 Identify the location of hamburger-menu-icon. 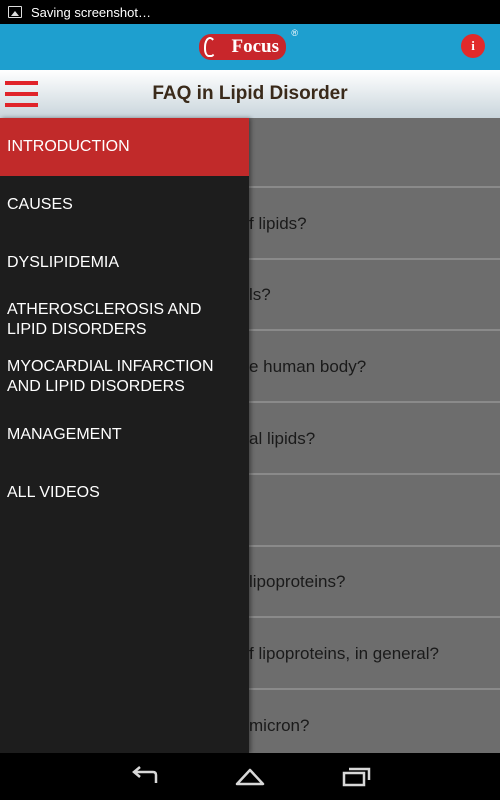
(21, 93).